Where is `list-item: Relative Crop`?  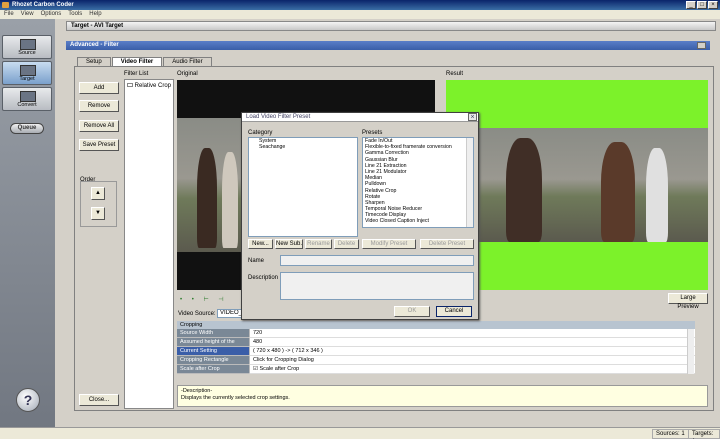
list-item: Relative Crop is located at coordinates (149, 86).